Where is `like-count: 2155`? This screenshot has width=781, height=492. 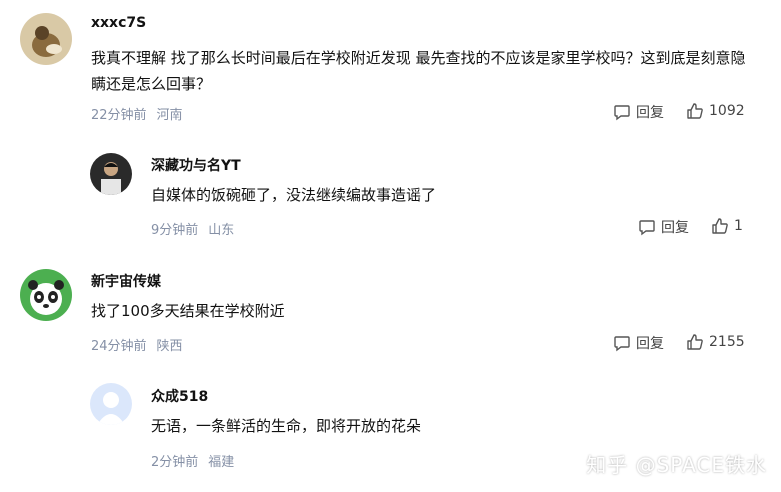 like-count: 2155 is located at coordinates (727, 342).